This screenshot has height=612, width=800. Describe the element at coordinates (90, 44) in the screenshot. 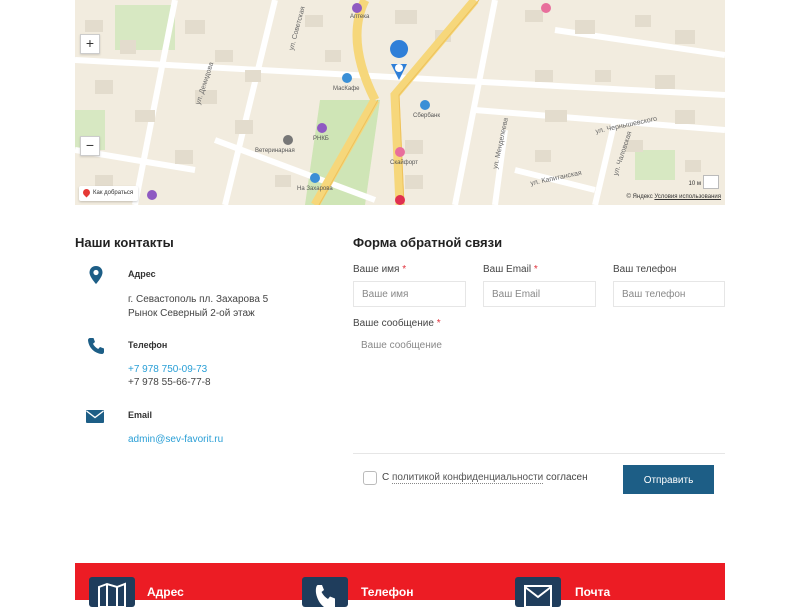

I see `zoom-in-button: +` at that location.